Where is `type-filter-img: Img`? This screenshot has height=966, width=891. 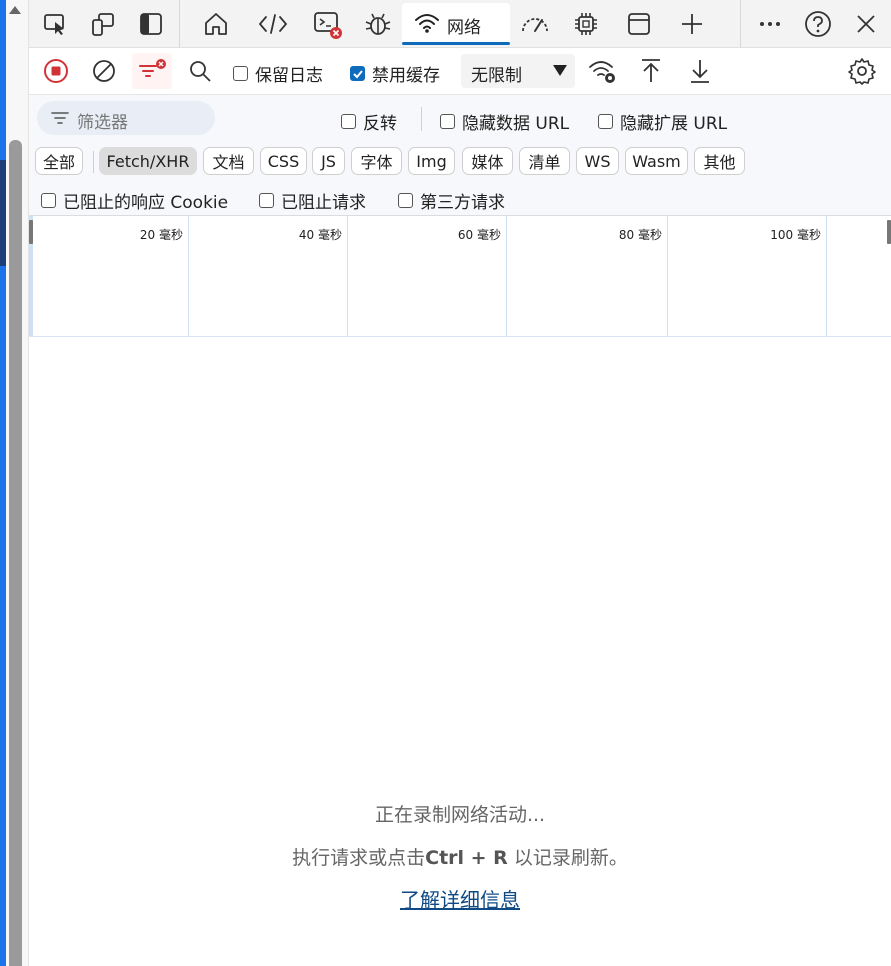 type-filter-img: Img is located at coordinates (431, 161).